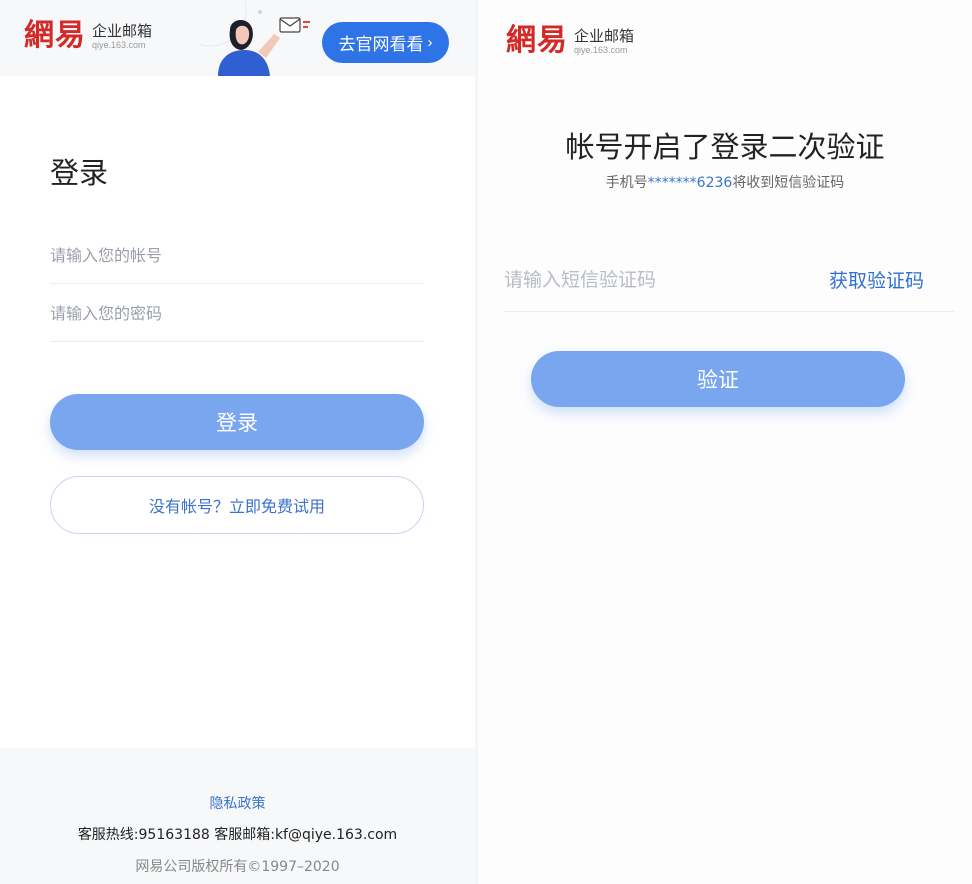 The height and width of the screenshot is (884, 972). Describe the element at coordinates (237, 803) in the screenshot. I see `privacy-policy-link: 隐私政策` at that location.